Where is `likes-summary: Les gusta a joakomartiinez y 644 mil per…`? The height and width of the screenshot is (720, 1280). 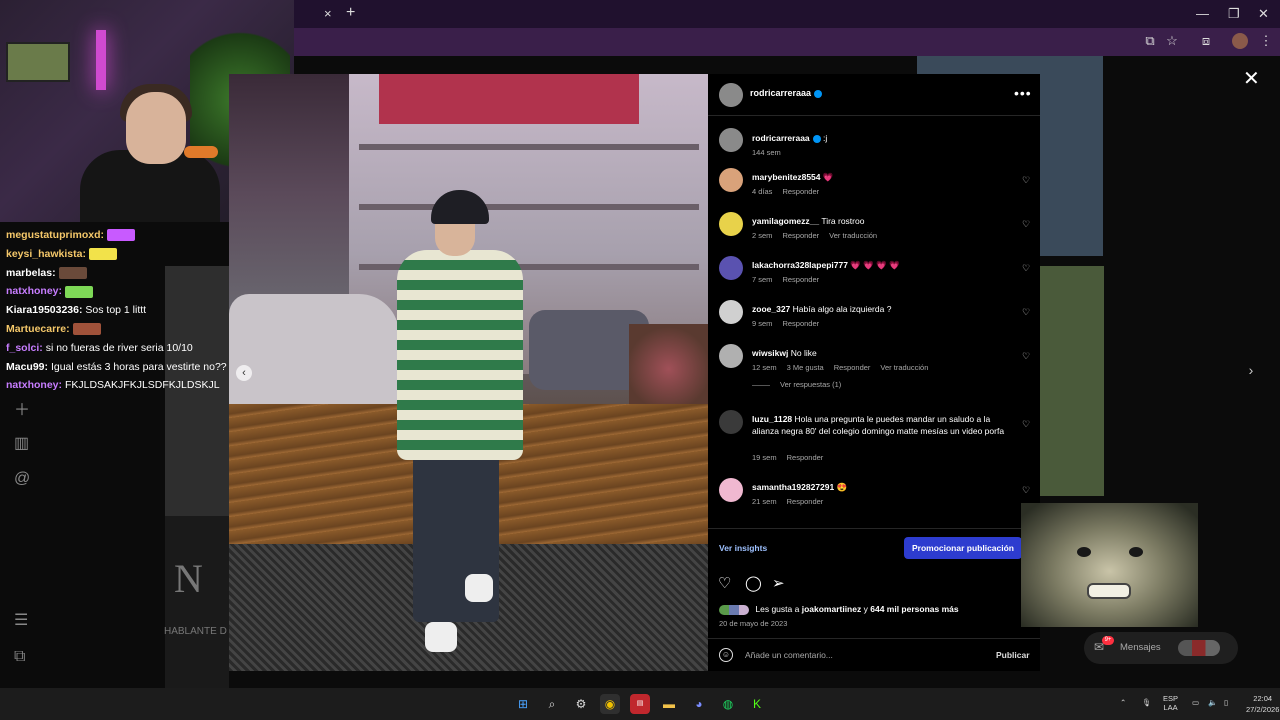 likes-summary: Les gusta a joakomartiinez y 644 mil per… is located at coordinates (839, 609).